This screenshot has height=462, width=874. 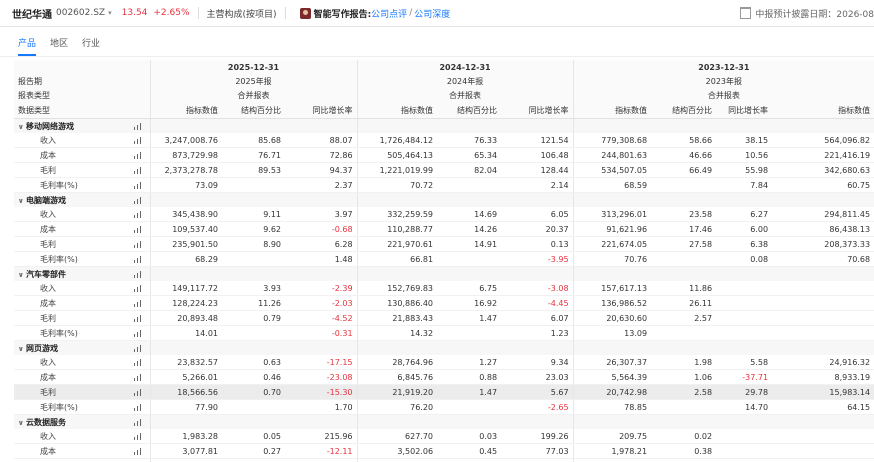 What do you see at coordinates (723, 67) in the screenshot?
I see `period-date-2023: 2023-12-31` at bounding box center [723, 67].